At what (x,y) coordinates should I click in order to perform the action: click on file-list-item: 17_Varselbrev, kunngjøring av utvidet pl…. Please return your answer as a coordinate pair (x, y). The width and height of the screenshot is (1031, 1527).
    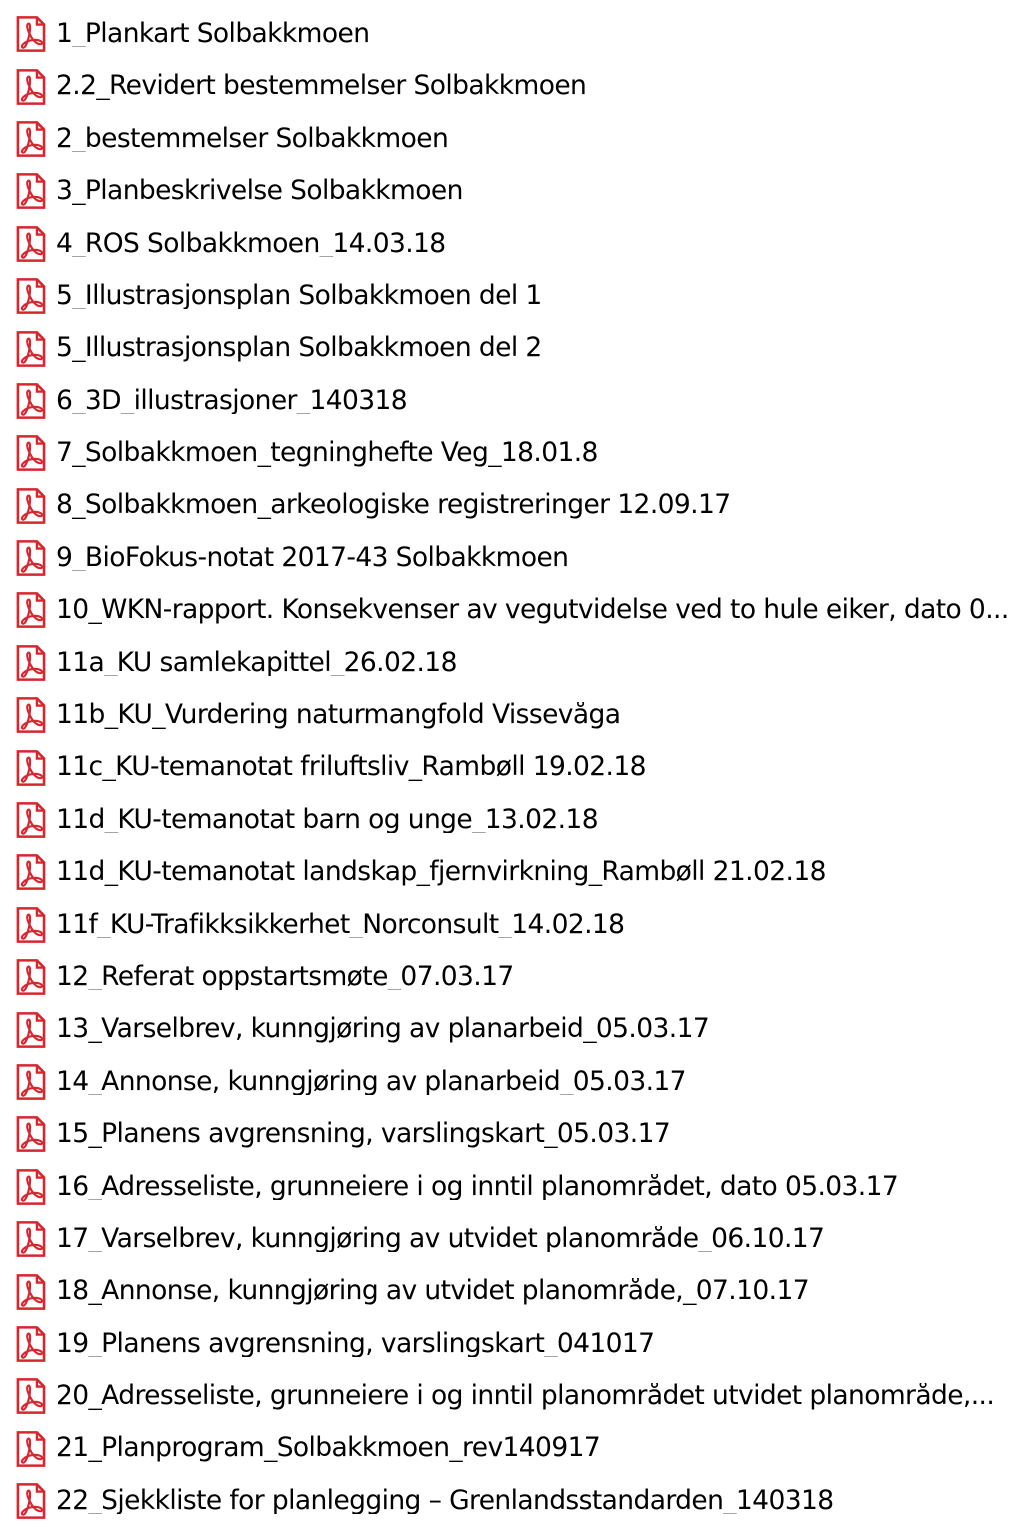
    Looking at the image, I should click on (515, 1239).